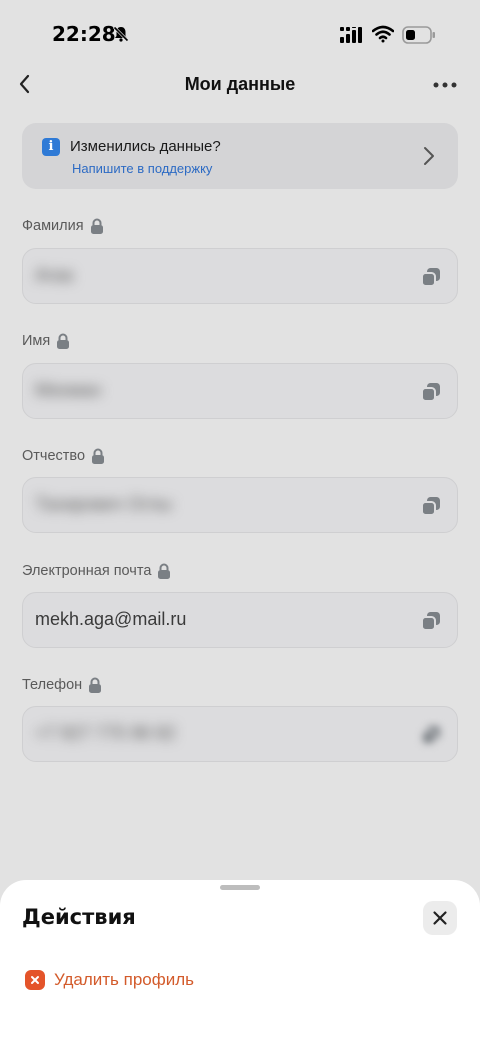 The height and width of the screenshot is (1043, 480). I want to click on field-label-text: Электронная почта, so click(87, 571).